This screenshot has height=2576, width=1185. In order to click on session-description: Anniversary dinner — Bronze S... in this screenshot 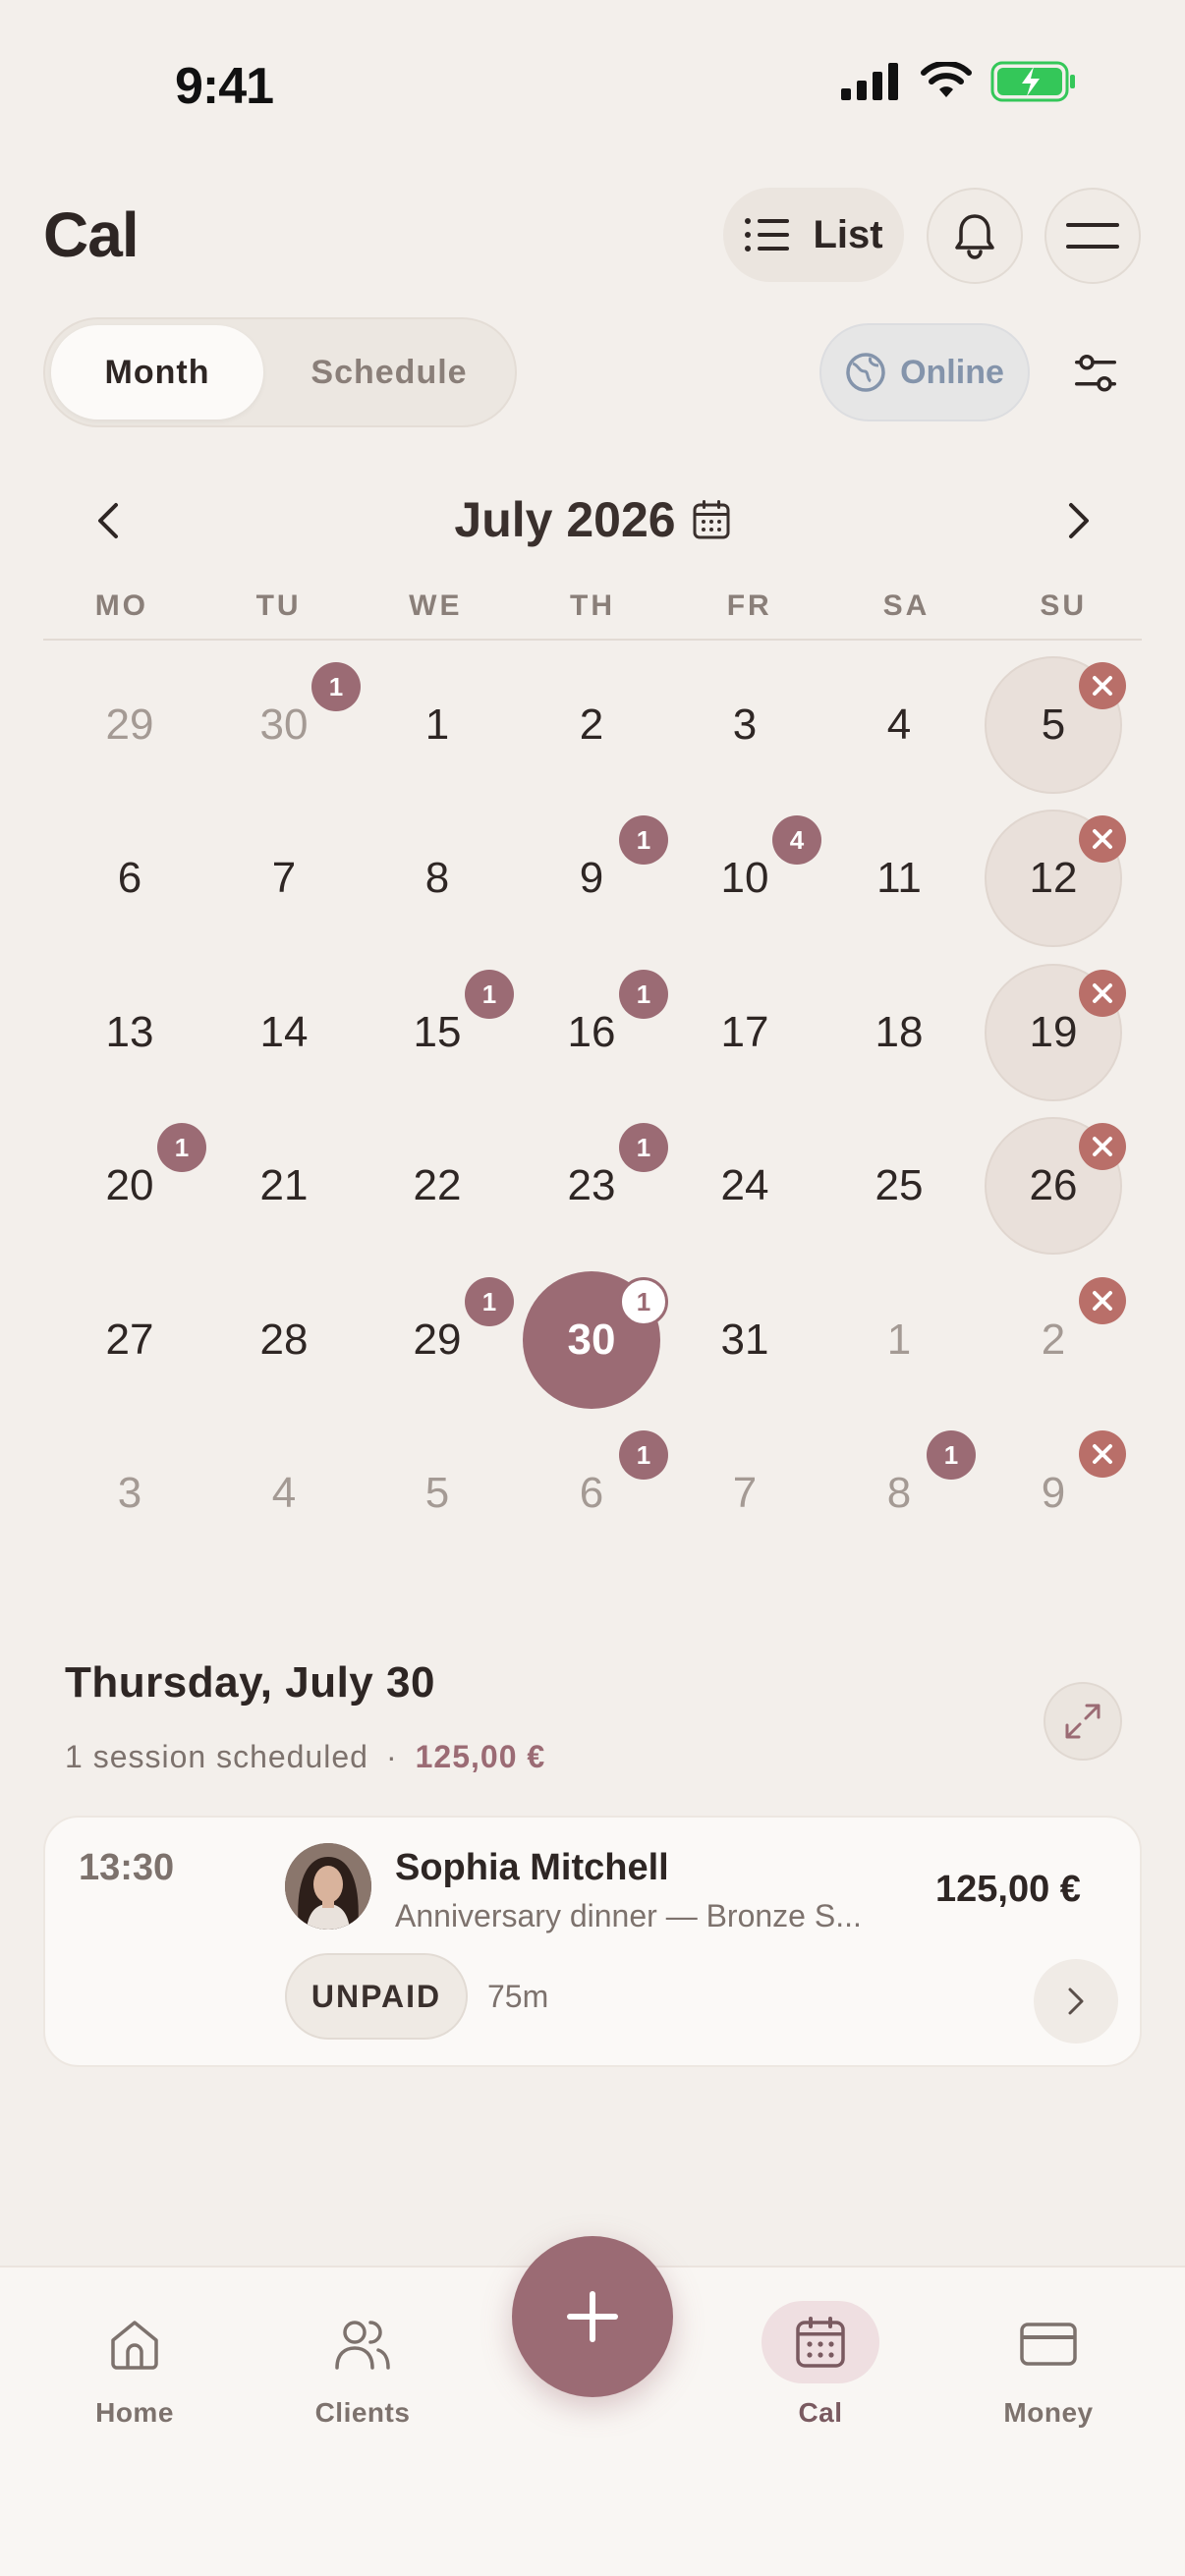, I will do `click(629, 1915)`.